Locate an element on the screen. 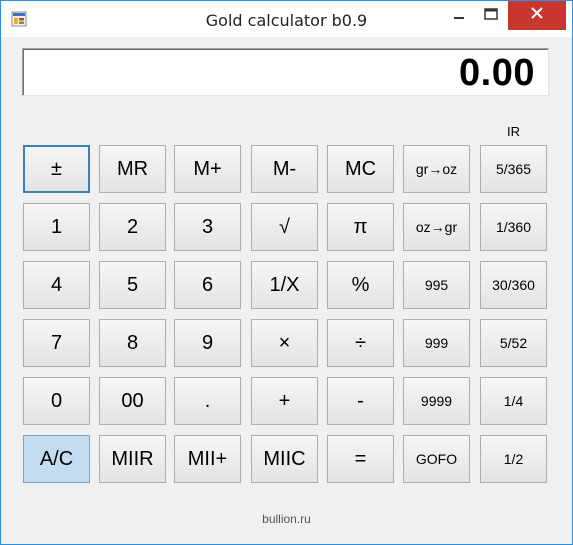 The image size is (573, 545). close-button is located at coordinates (537, 15).